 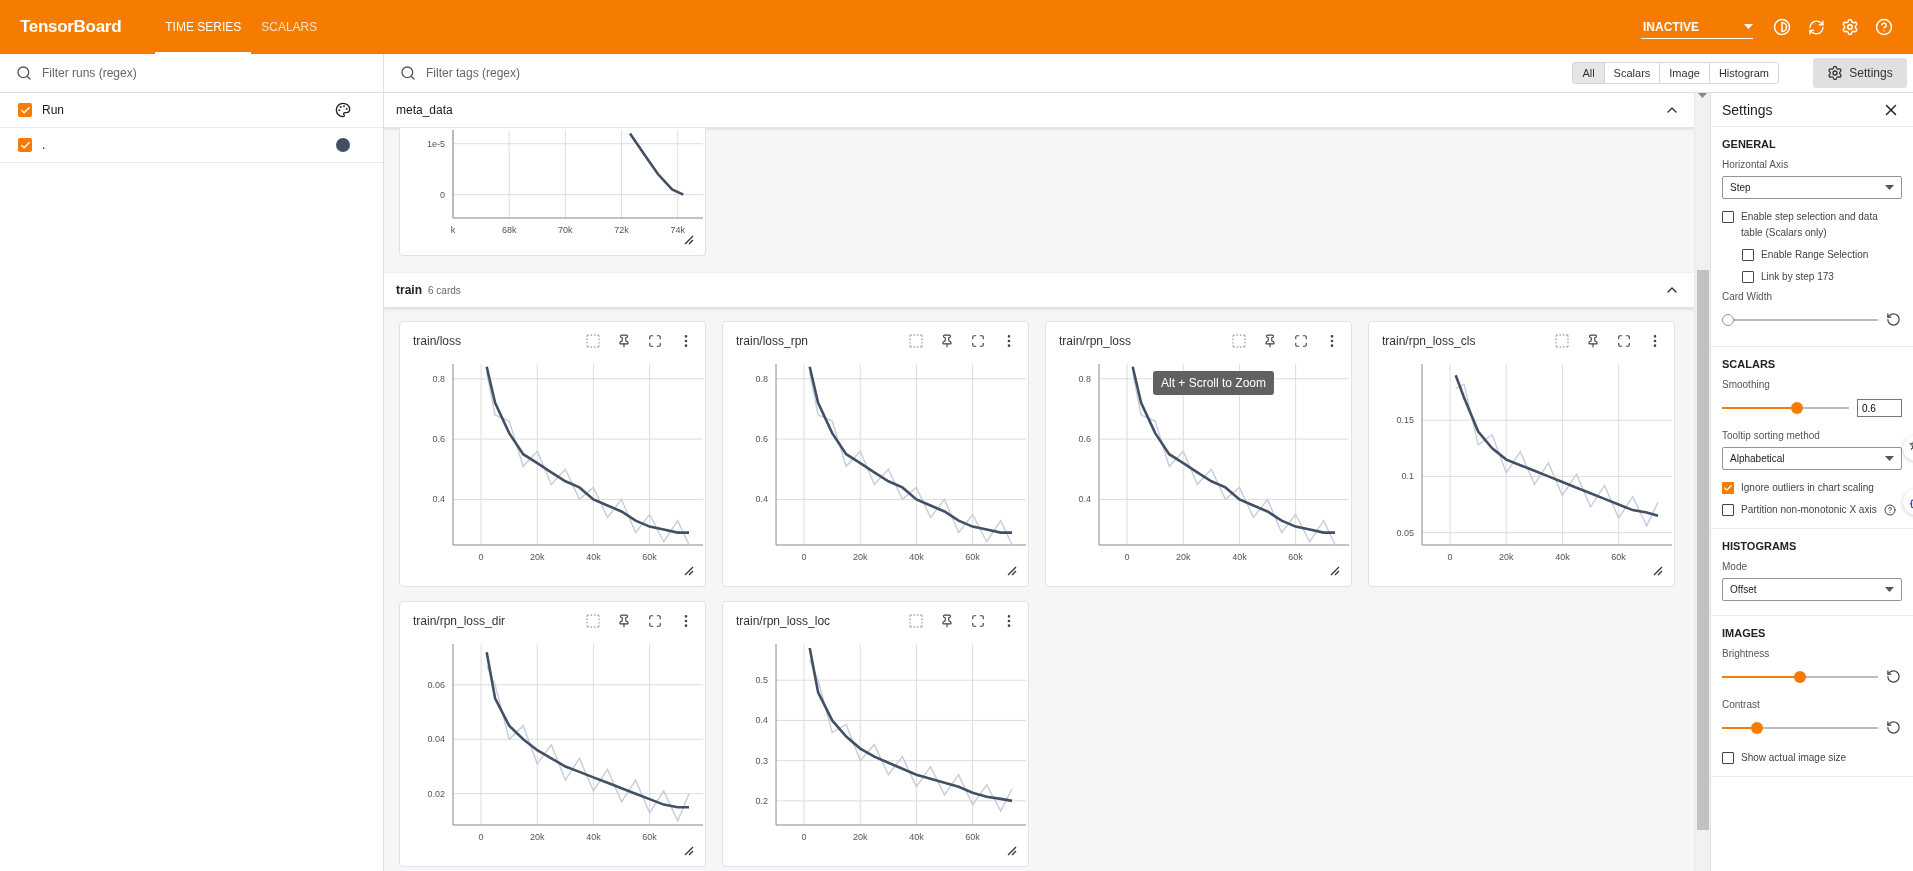 I want to click on card-title: train/loss_rpn, so click(x=773, y=341).